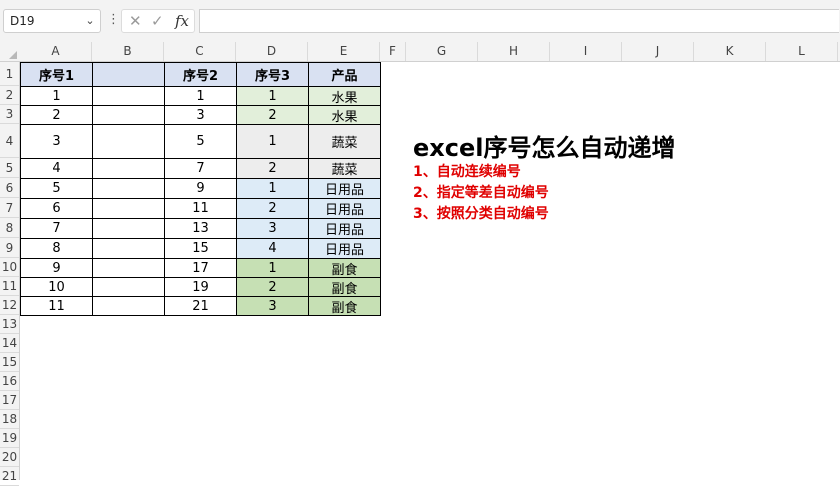  Describe the element at coordinates (519, 21) in the screenshot. I see `formula-input` at that location.